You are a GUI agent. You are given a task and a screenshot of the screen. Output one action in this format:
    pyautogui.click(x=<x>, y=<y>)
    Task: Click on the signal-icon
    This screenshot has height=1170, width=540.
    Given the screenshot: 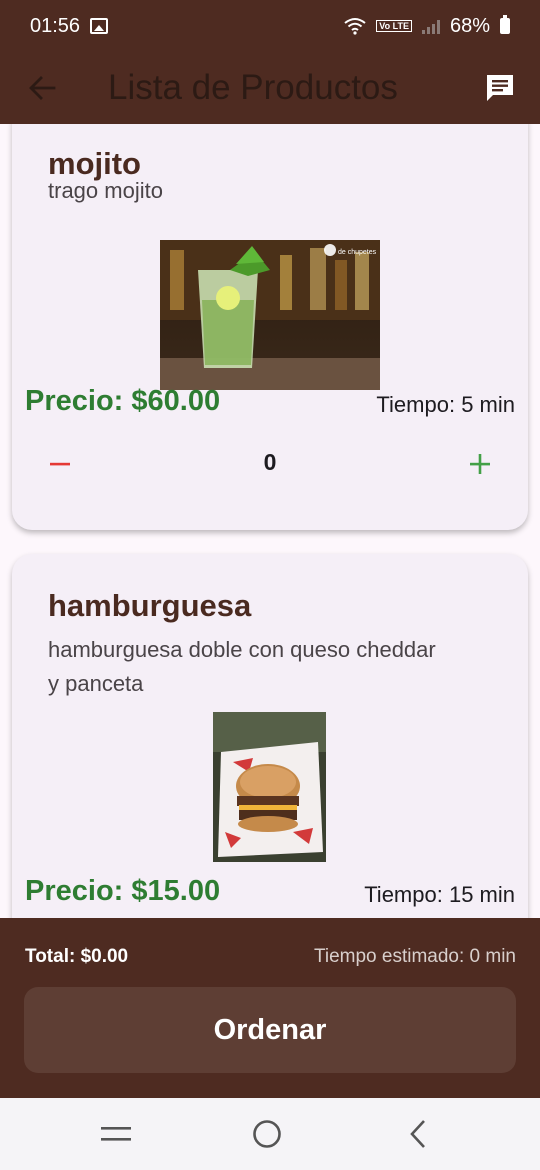 What is the action you would take?
    pyautogui.click(x=430, y=26)
    